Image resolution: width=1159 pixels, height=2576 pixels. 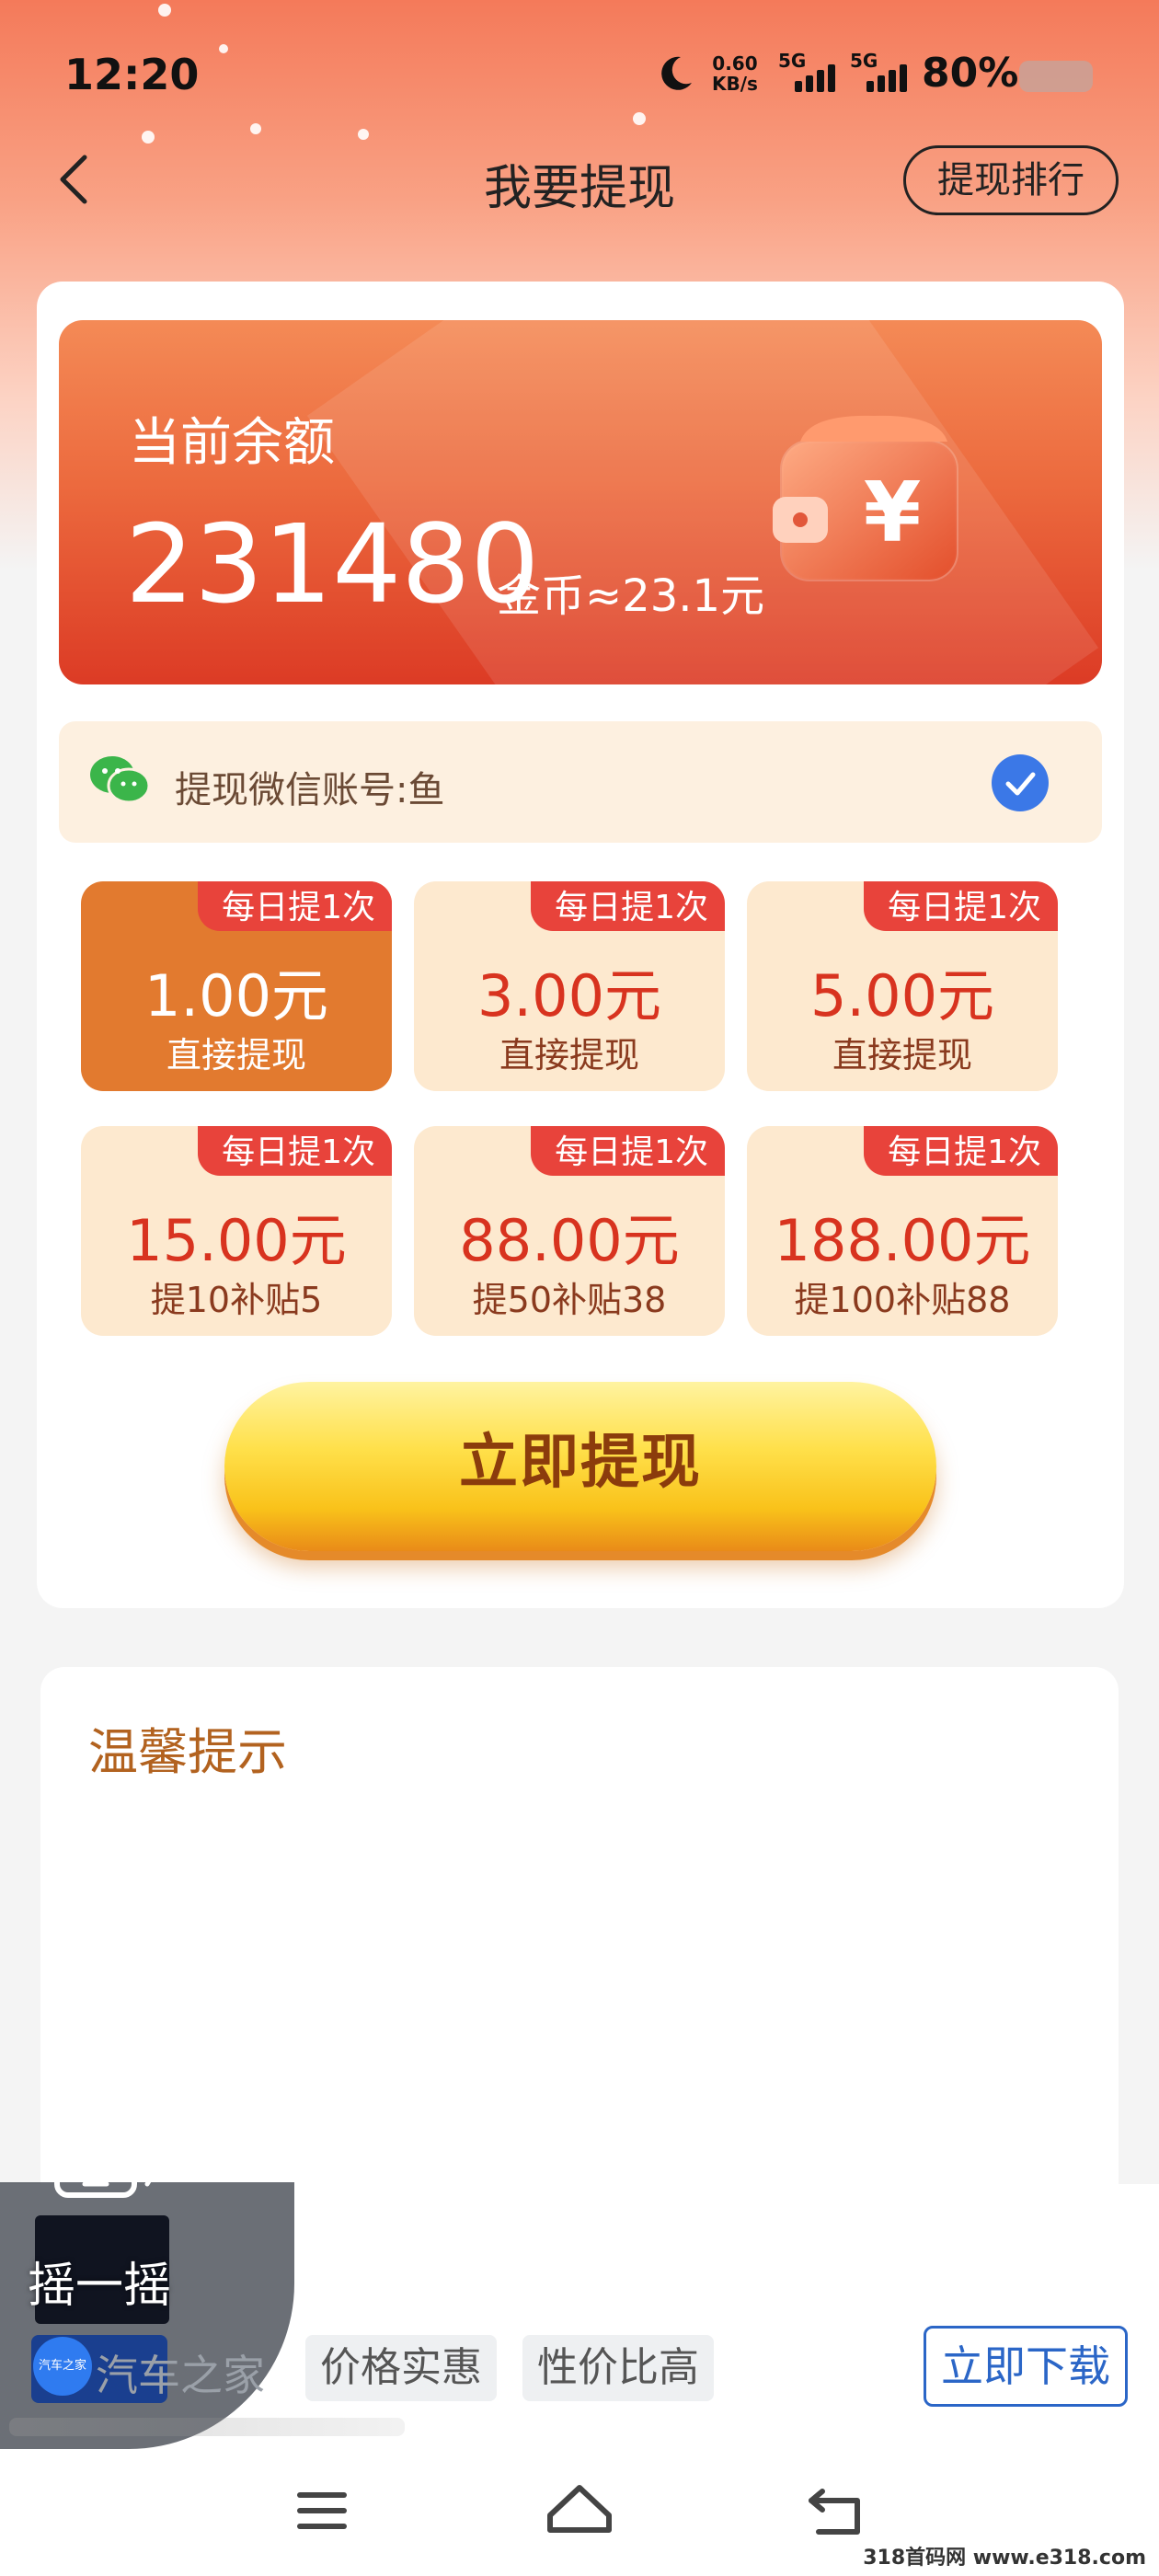 What do you see at coordinates (676, 73) in the screenshot?
I see `do-not-disturb-moon-icon` at bounding box center [676, 73].